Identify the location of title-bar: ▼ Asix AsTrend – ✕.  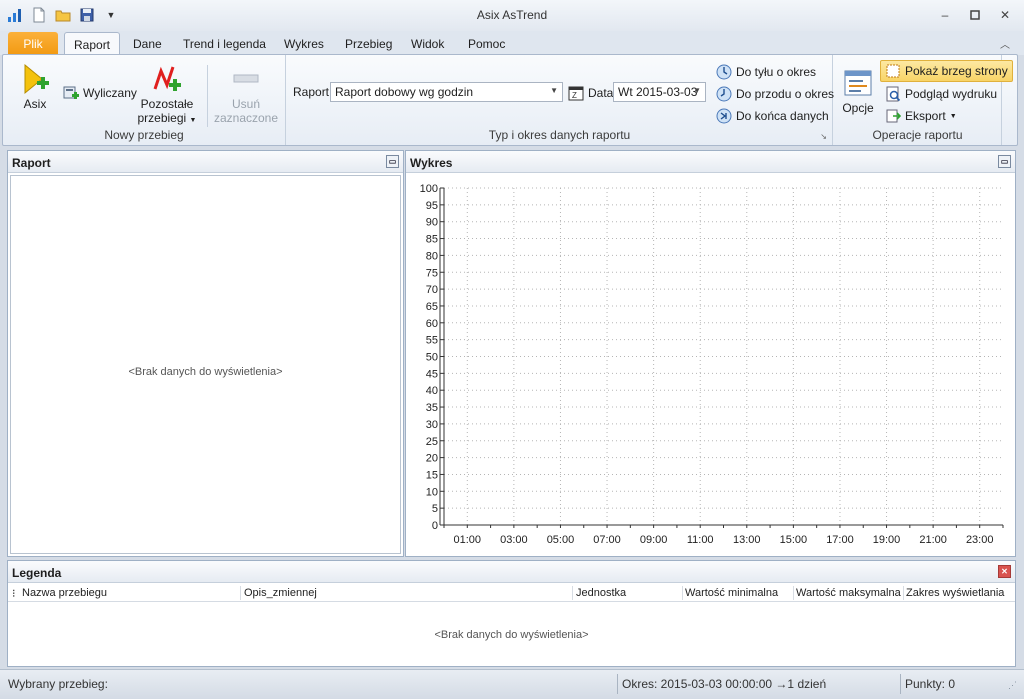
(512, 15).